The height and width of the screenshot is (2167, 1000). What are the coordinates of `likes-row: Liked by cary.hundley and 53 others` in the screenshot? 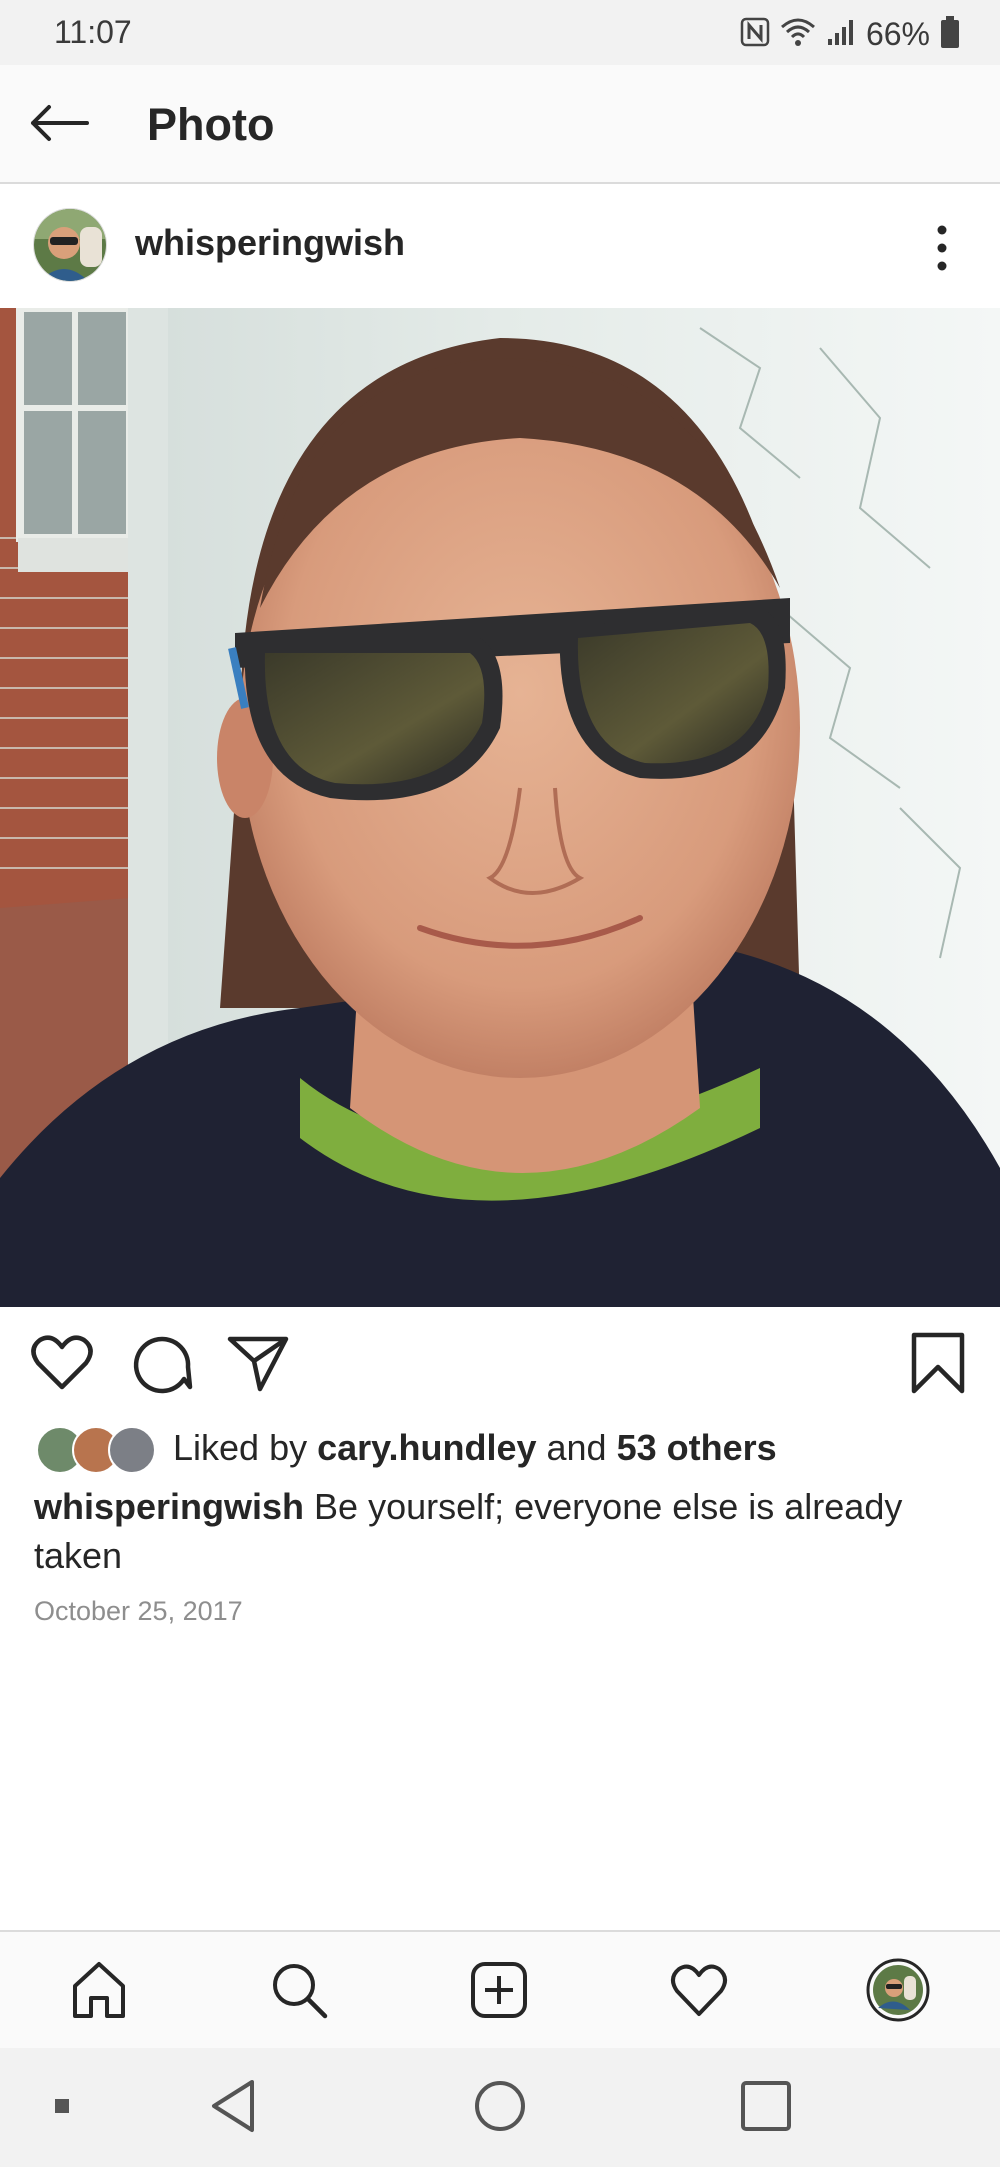 It's located at (506, 1448).